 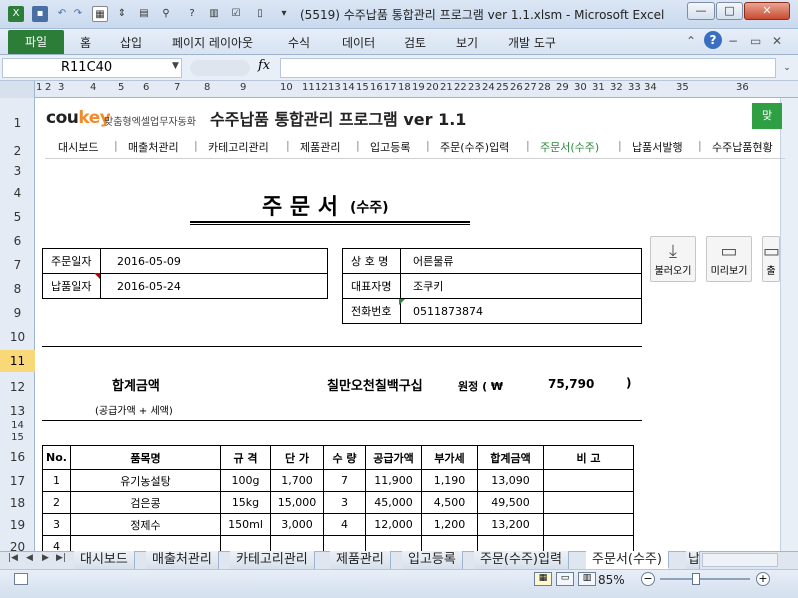 I want to click on row-header-cell: 12, so click(x=17, y=387).